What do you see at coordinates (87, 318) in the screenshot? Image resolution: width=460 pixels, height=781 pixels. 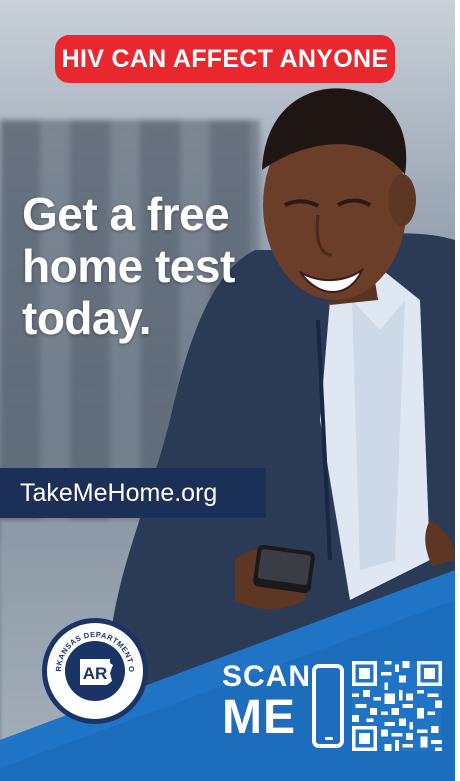 I see `headline-line-3: today.` at bounding box center [87, 318].